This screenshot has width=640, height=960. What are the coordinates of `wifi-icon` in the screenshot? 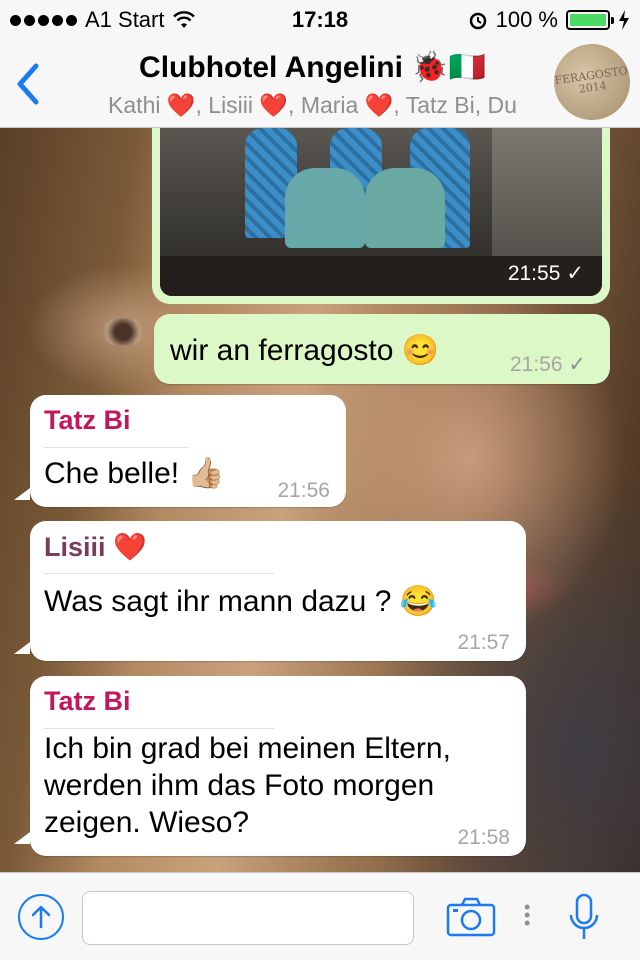 It's located at (184, 19).